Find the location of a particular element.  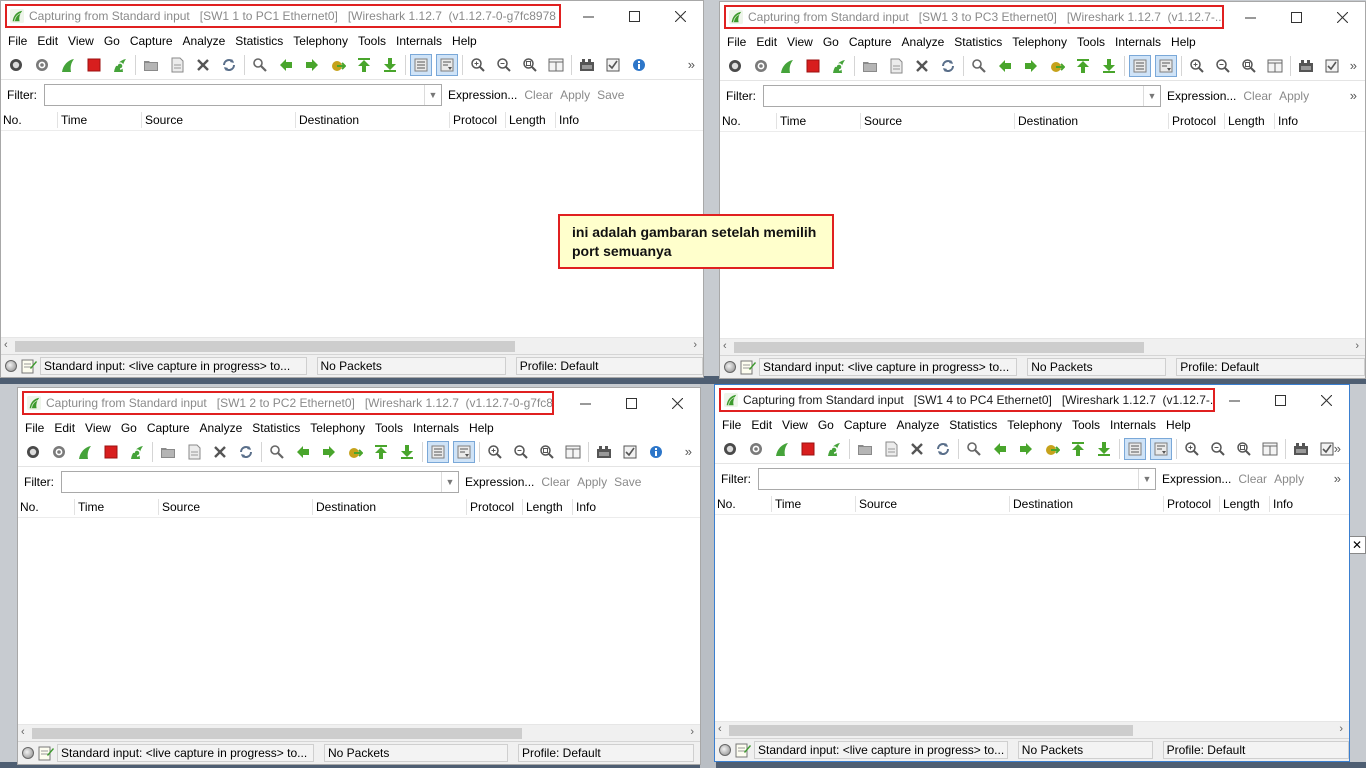

capture-comment-icon is located at coordinates (46, 753).